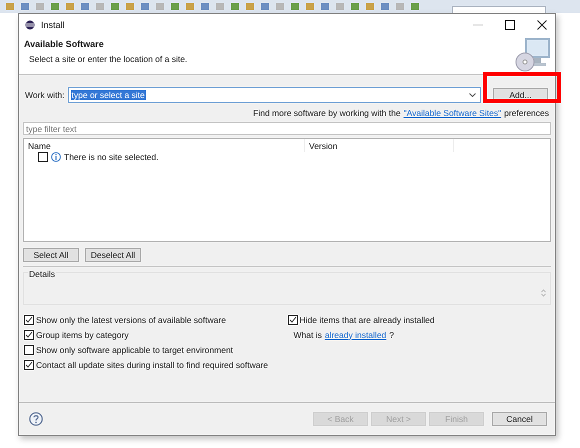 Image resolution: width=580 pixels, height=448 pixels. What do you see at coordinates (45, 95) in the screenshot?
I see `work-with-label: Work with:` at bounding box center [45, 95].